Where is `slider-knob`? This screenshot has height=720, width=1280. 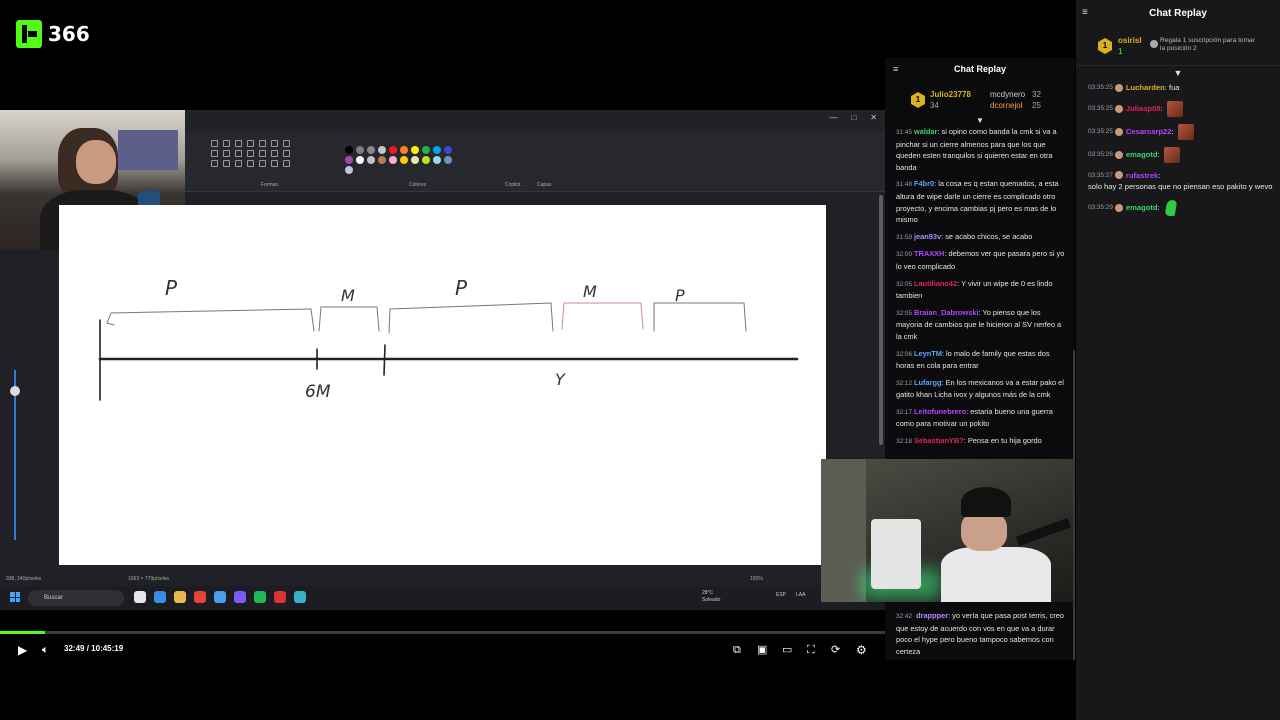 slider-knob is located at coordinates (15, 391).